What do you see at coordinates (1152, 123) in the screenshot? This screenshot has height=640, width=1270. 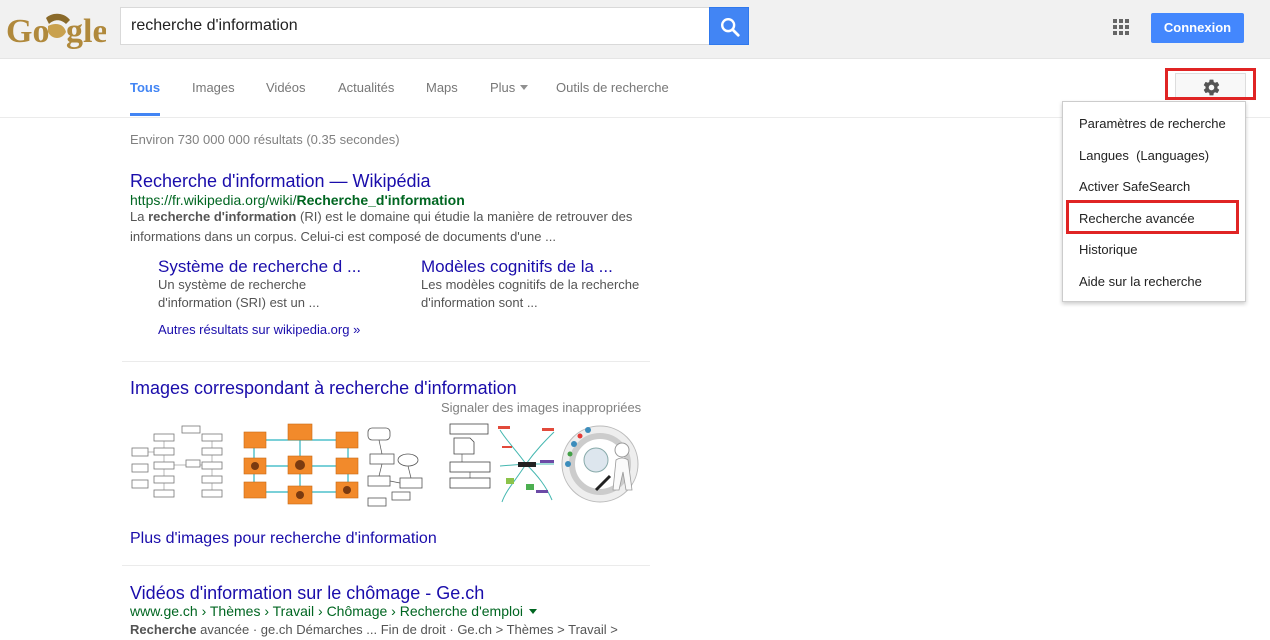 I see `menu-item-search-settings: Paramètres de recherche` at bounding box center [1152, 123].